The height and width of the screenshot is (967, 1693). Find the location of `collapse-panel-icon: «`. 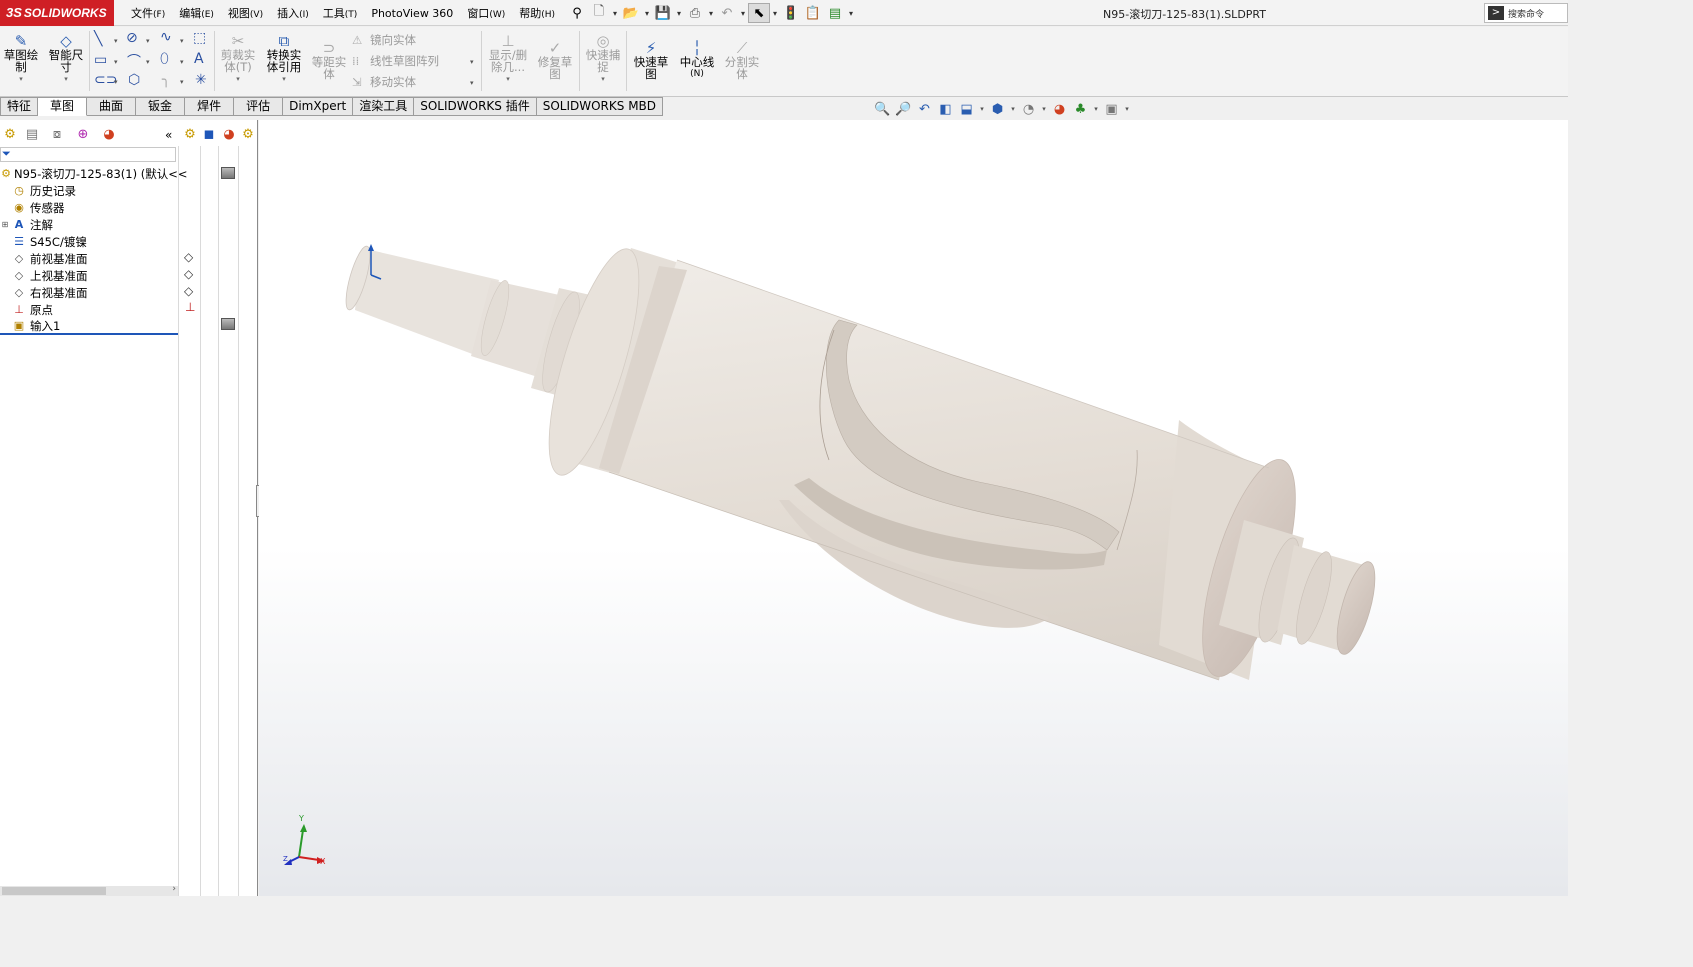

collapse-panel-icon: « is located at coordinates (168, 135).